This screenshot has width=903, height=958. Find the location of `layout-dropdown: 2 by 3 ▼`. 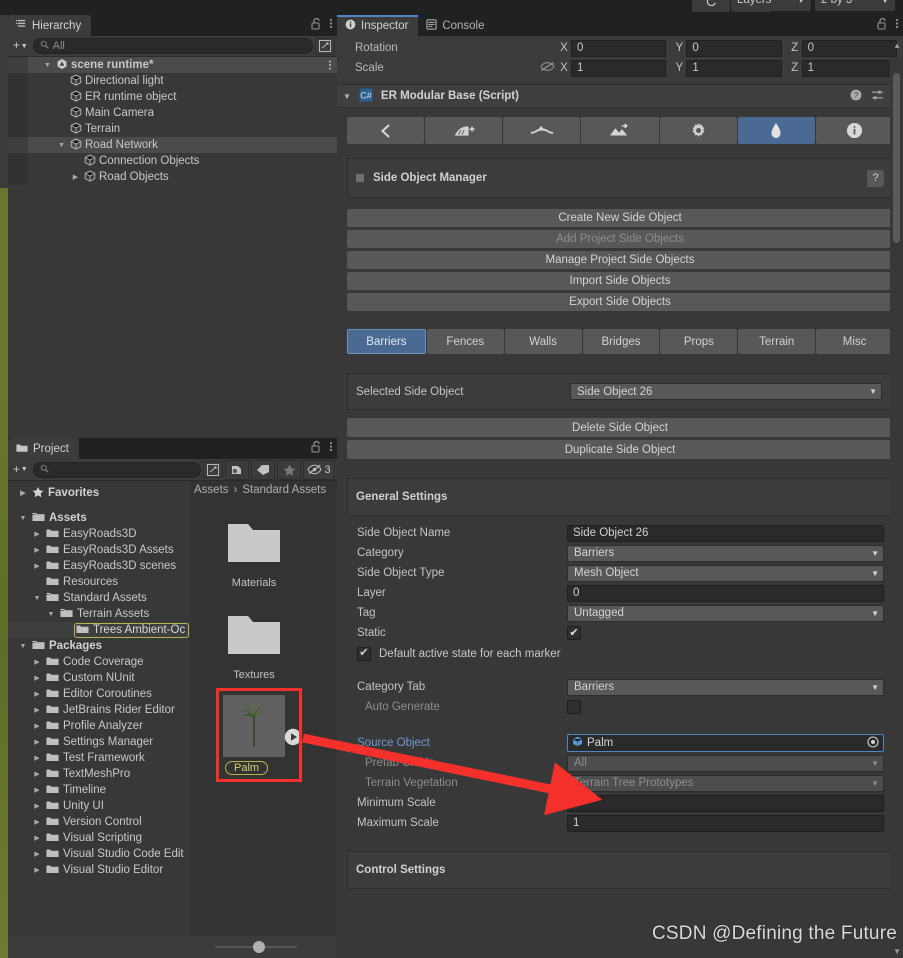

layout-dropdown: 2 by 3 ▼ is located at coordinates (855, 5).